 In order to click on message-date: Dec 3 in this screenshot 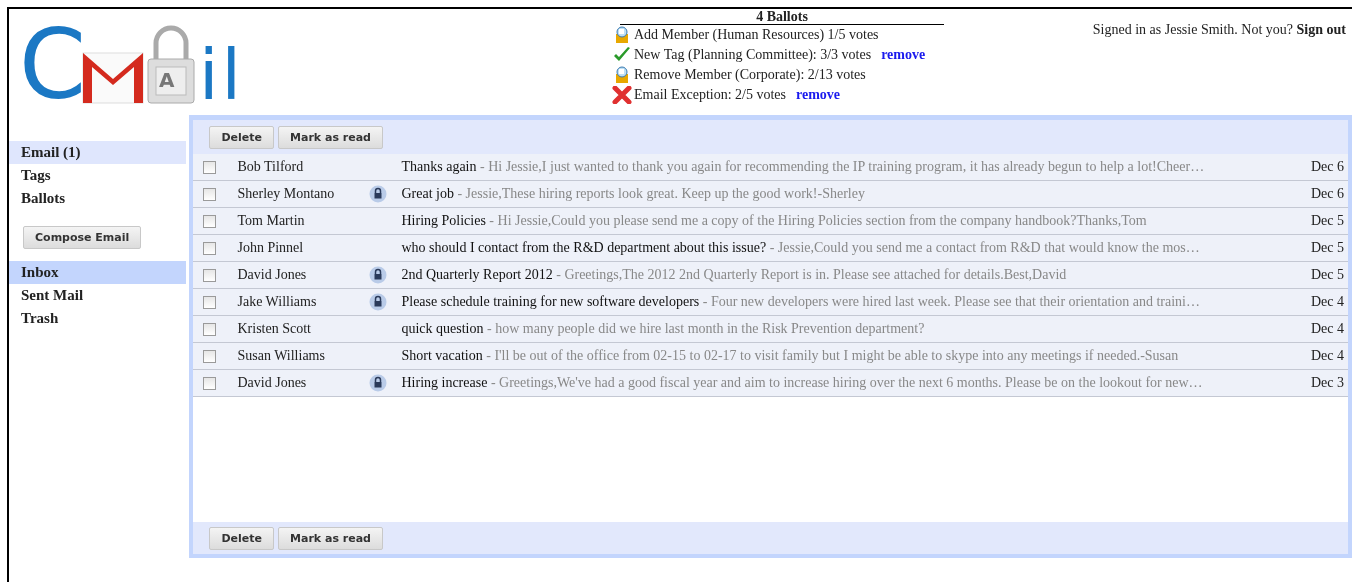, I will do `click(1327, 383)`.